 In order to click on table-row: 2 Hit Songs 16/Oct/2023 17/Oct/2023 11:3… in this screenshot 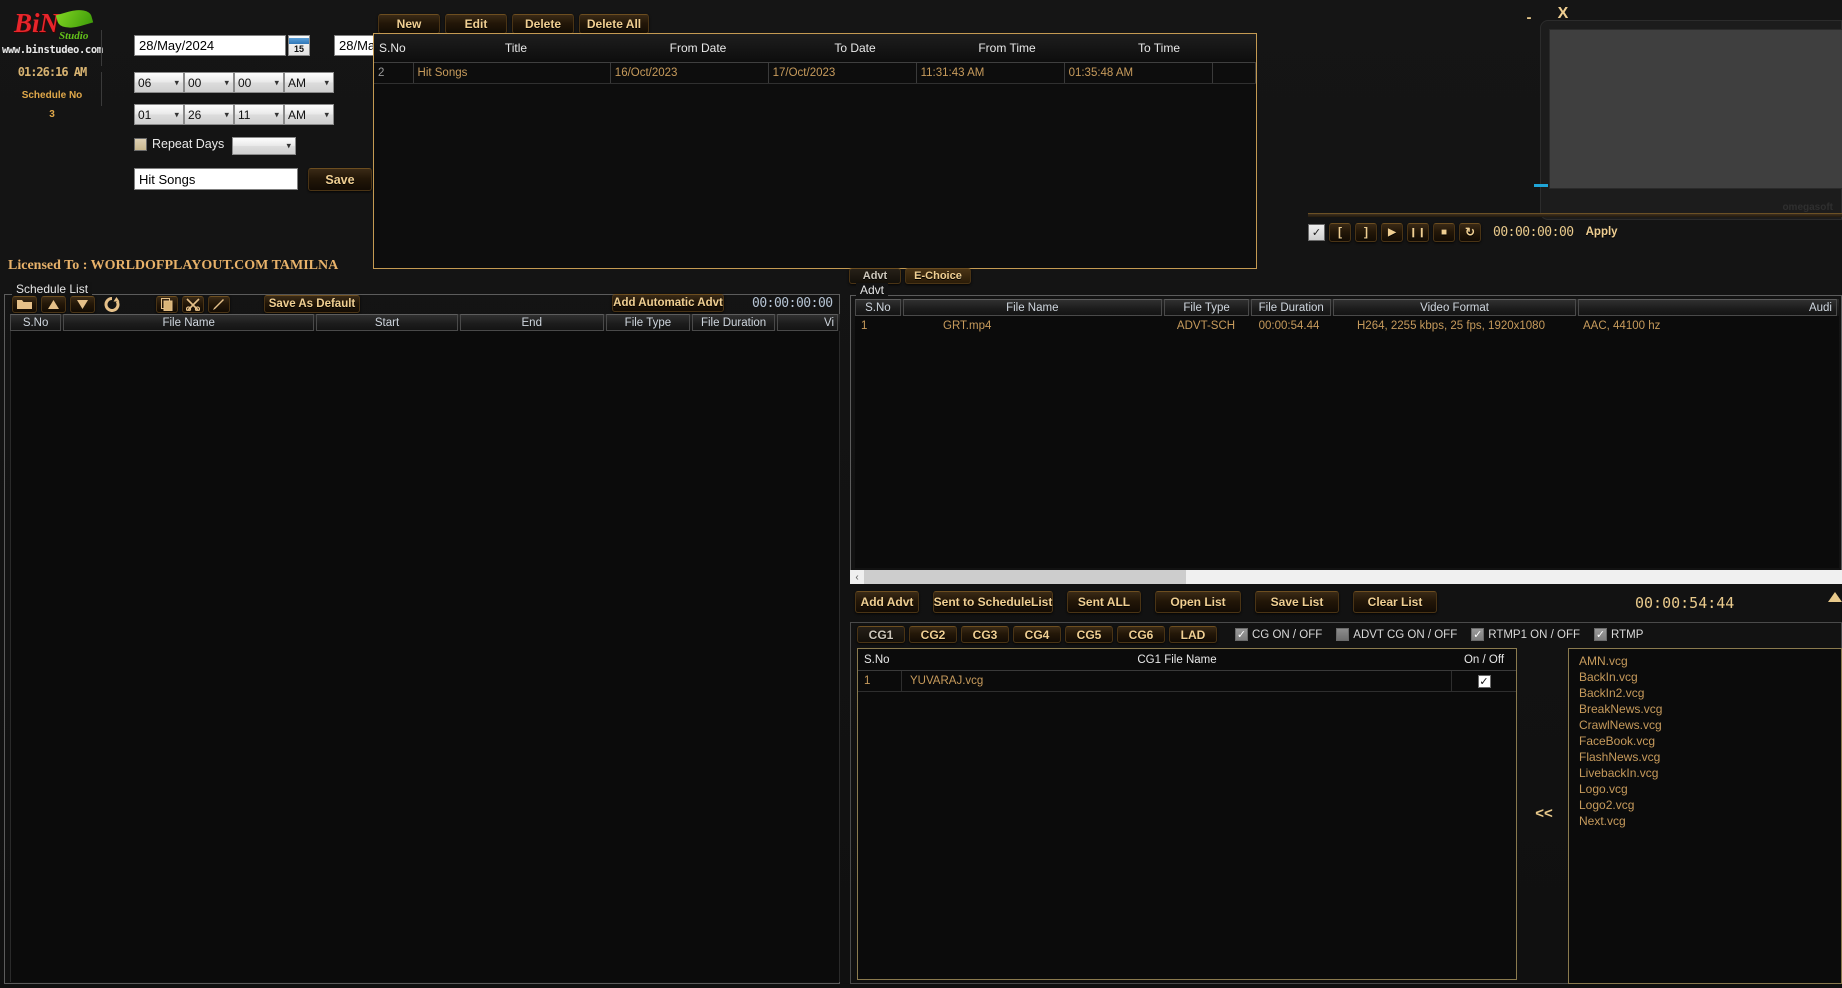, I will do `click(815, 73)`.